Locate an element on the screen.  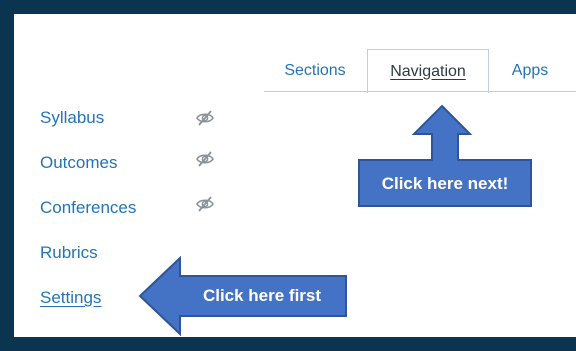
nav-item-label: Rubrics is located at coordinates (69, 252).